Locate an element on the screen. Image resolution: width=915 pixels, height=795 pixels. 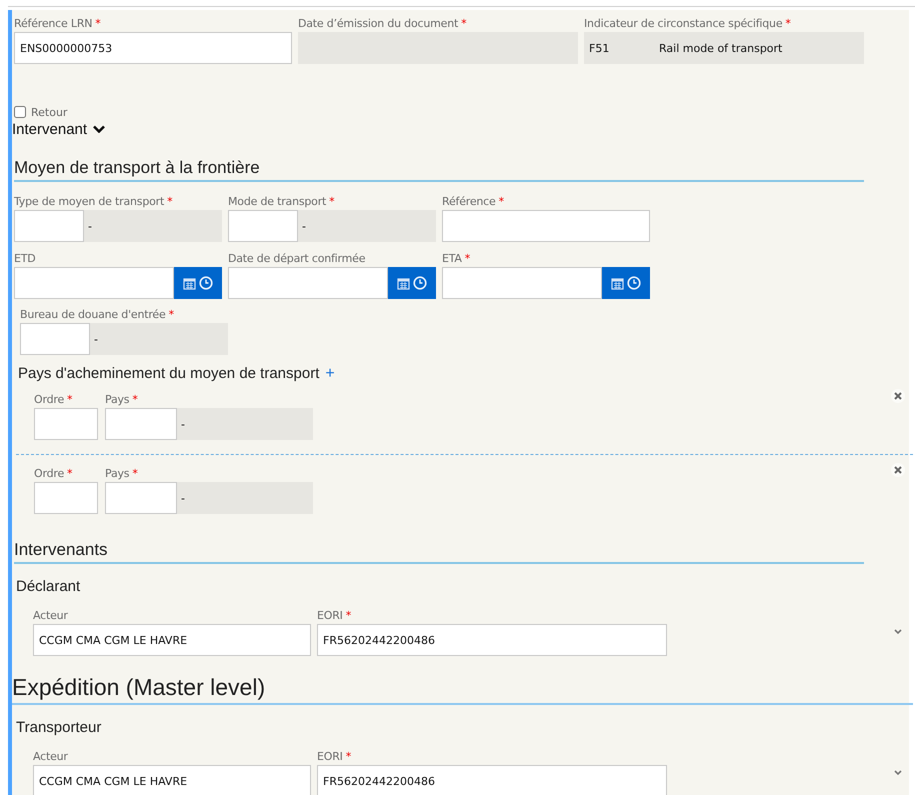
code-text: F51 is located at coordinates (599, 48).